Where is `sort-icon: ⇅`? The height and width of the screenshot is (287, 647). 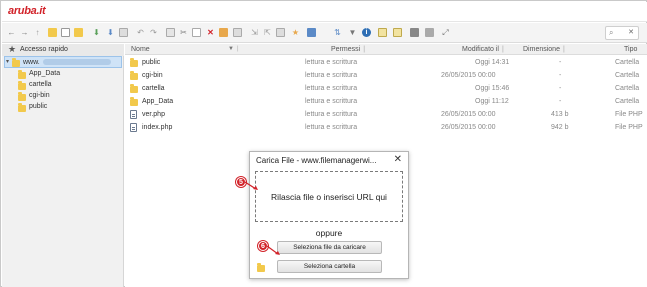 sort-icon: ⇅ is located at coordinates (337, 32).